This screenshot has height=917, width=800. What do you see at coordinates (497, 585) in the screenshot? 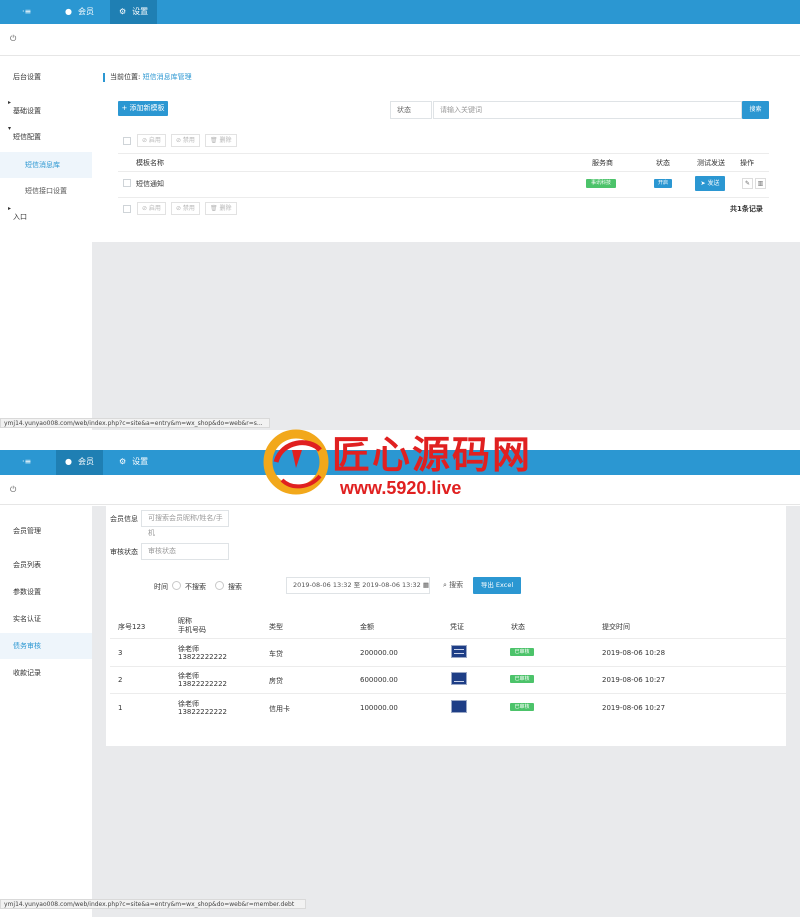
I see `export-excel-button: 导出 Excel` at bounding box center [497, 585].